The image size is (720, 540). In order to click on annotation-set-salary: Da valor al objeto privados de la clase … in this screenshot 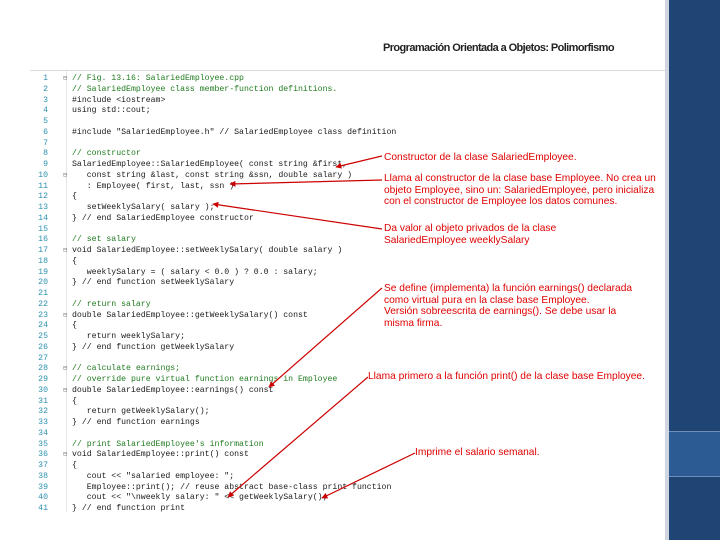, I will do `click(470, 235)`.